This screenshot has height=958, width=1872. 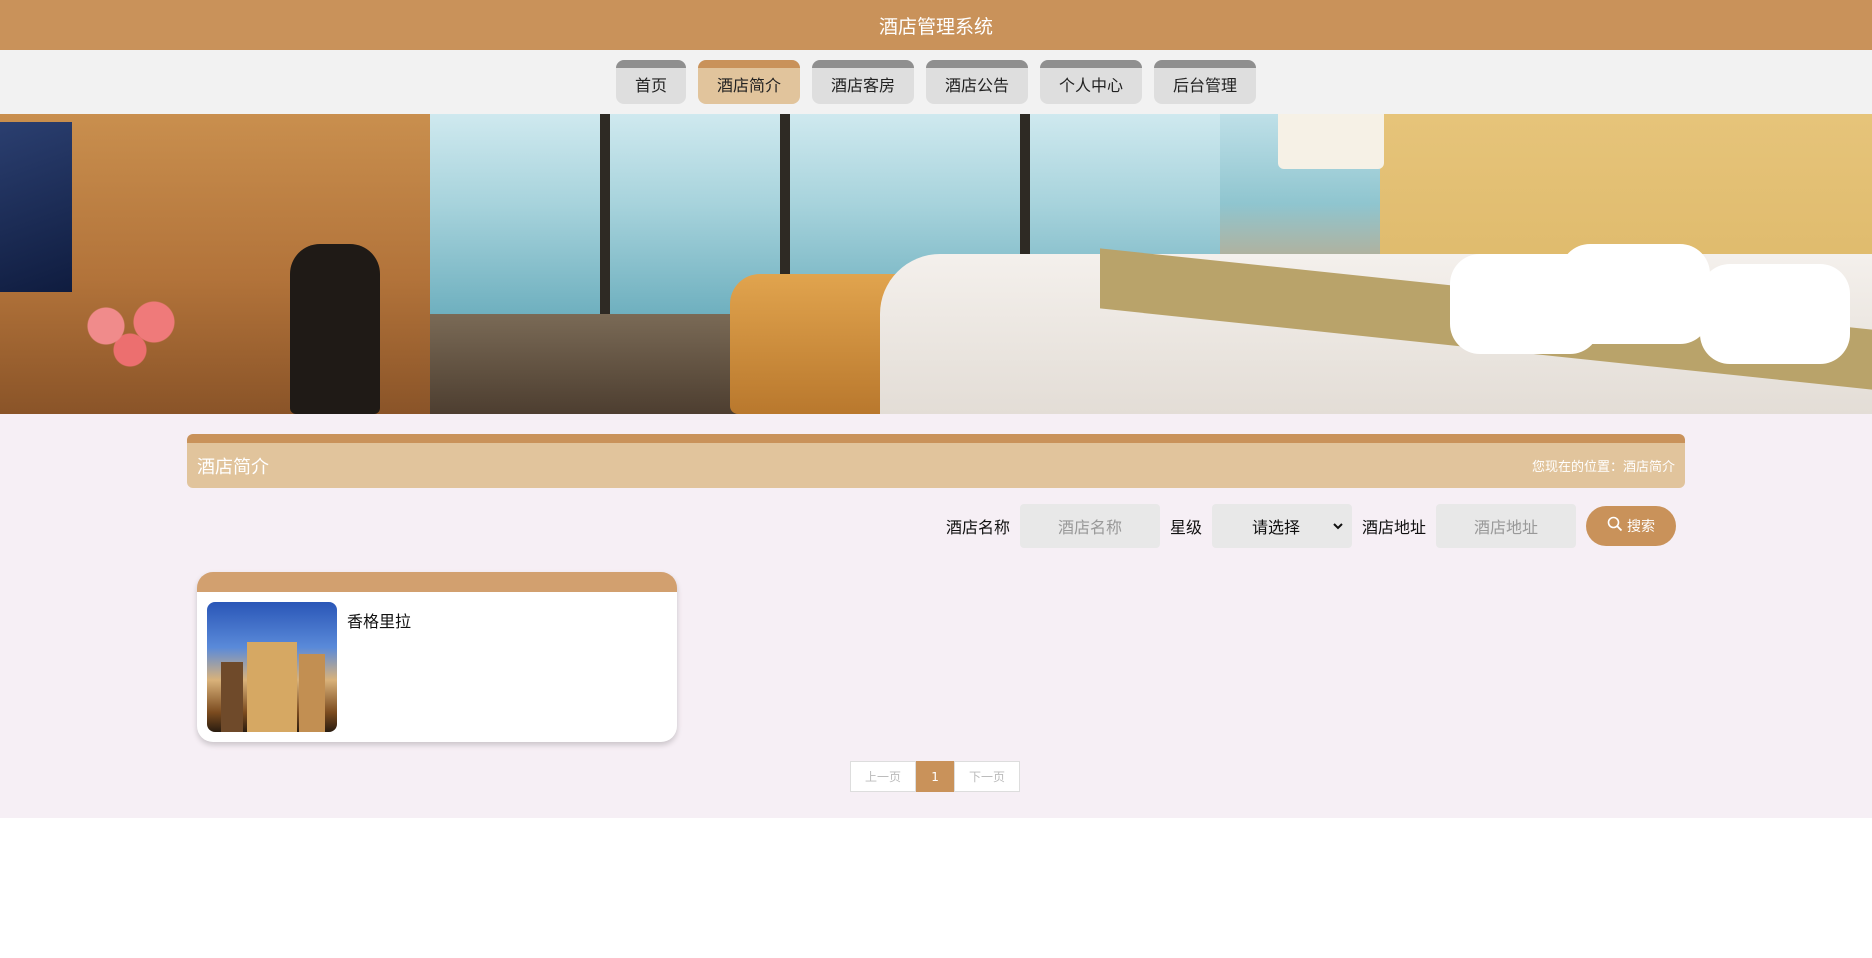 I want to click on search-icon, so click(x=1615, y=526).